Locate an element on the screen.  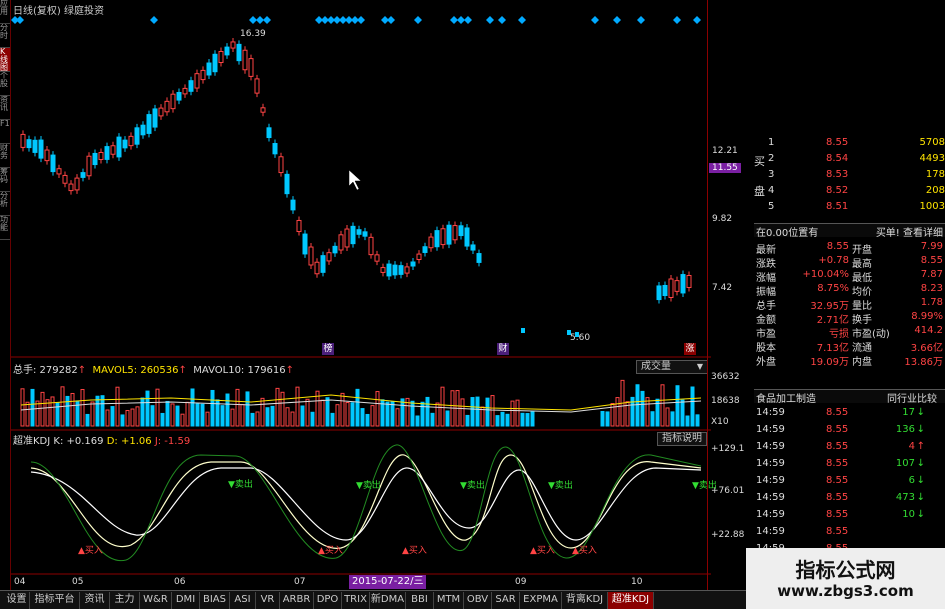
position-bar: 在0.00位置有 买单! 查看详细 is located at coordinates (849, 231).